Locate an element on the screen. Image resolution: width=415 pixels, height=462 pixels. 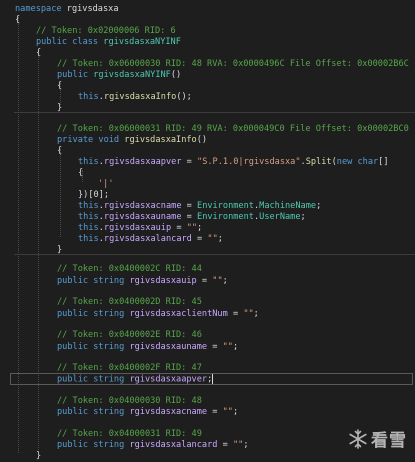
field-name: rgivsdasxaapver is located at coordinates (168, 379).